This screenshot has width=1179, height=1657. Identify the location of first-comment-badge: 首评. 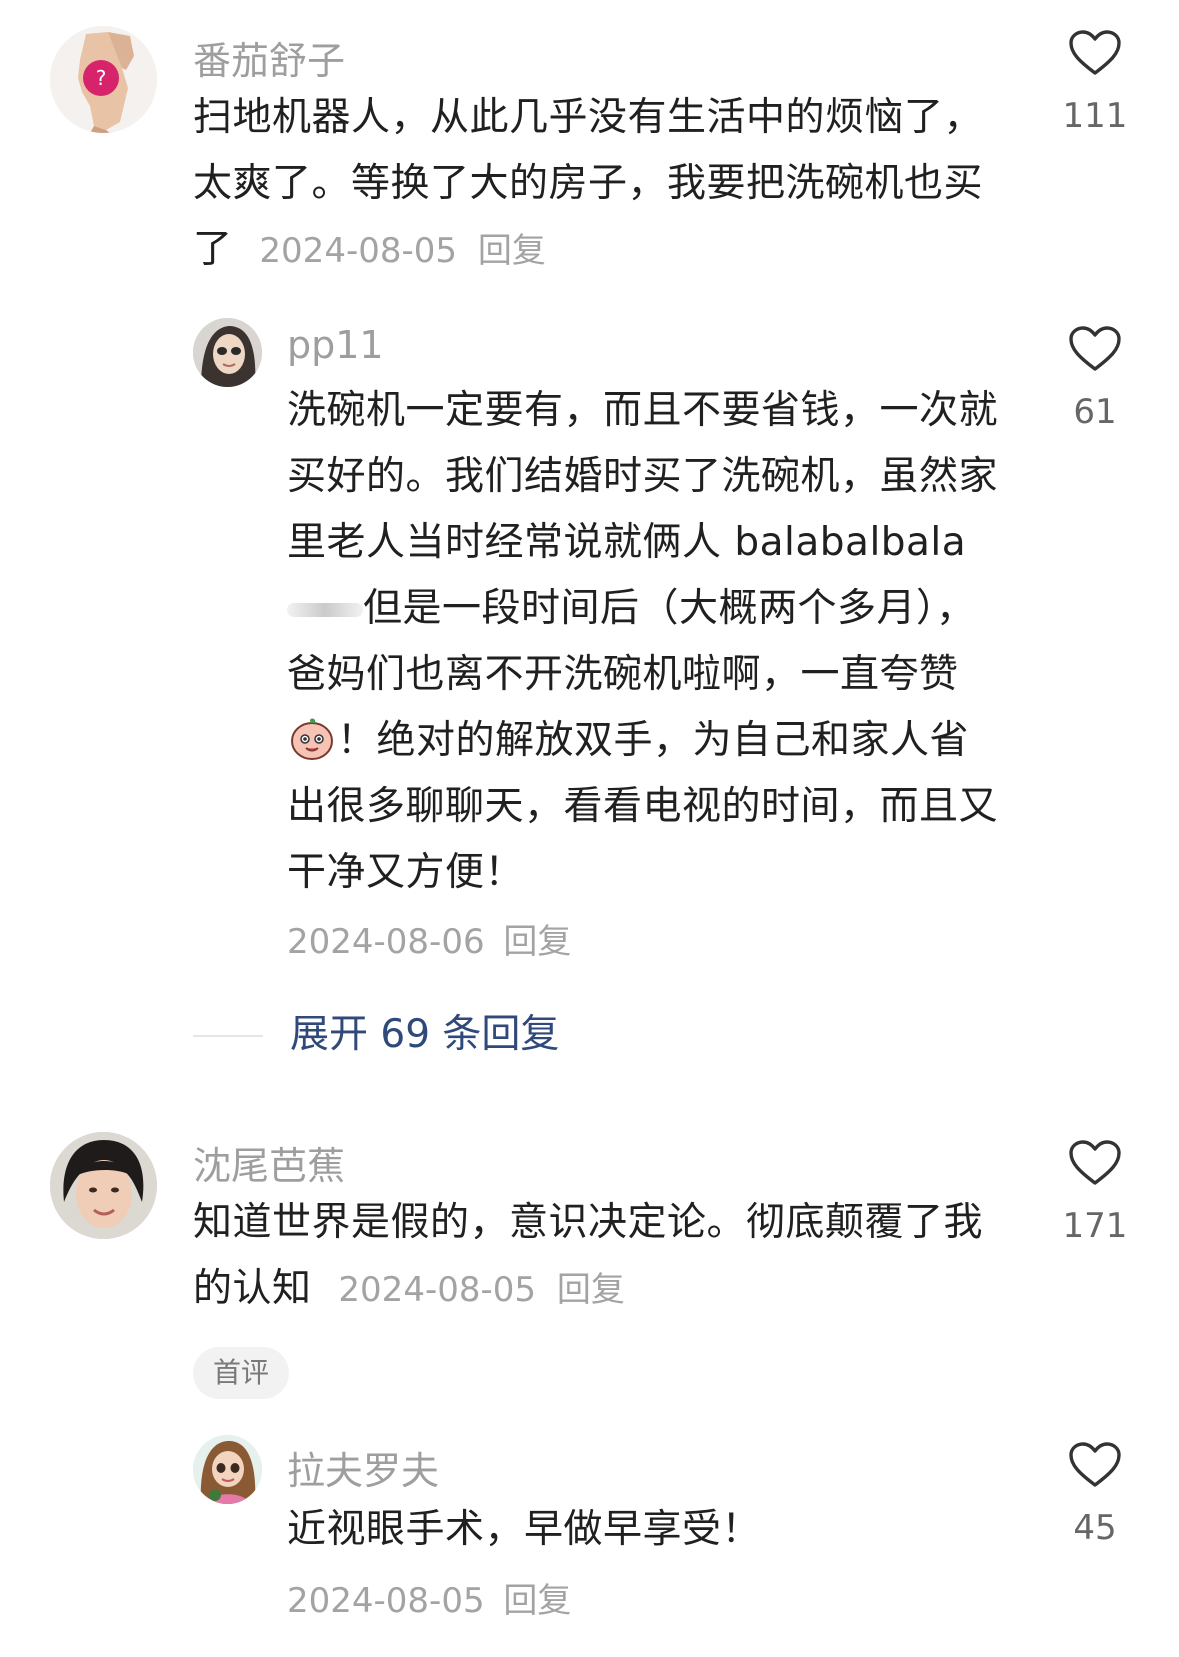
(241, 1373).